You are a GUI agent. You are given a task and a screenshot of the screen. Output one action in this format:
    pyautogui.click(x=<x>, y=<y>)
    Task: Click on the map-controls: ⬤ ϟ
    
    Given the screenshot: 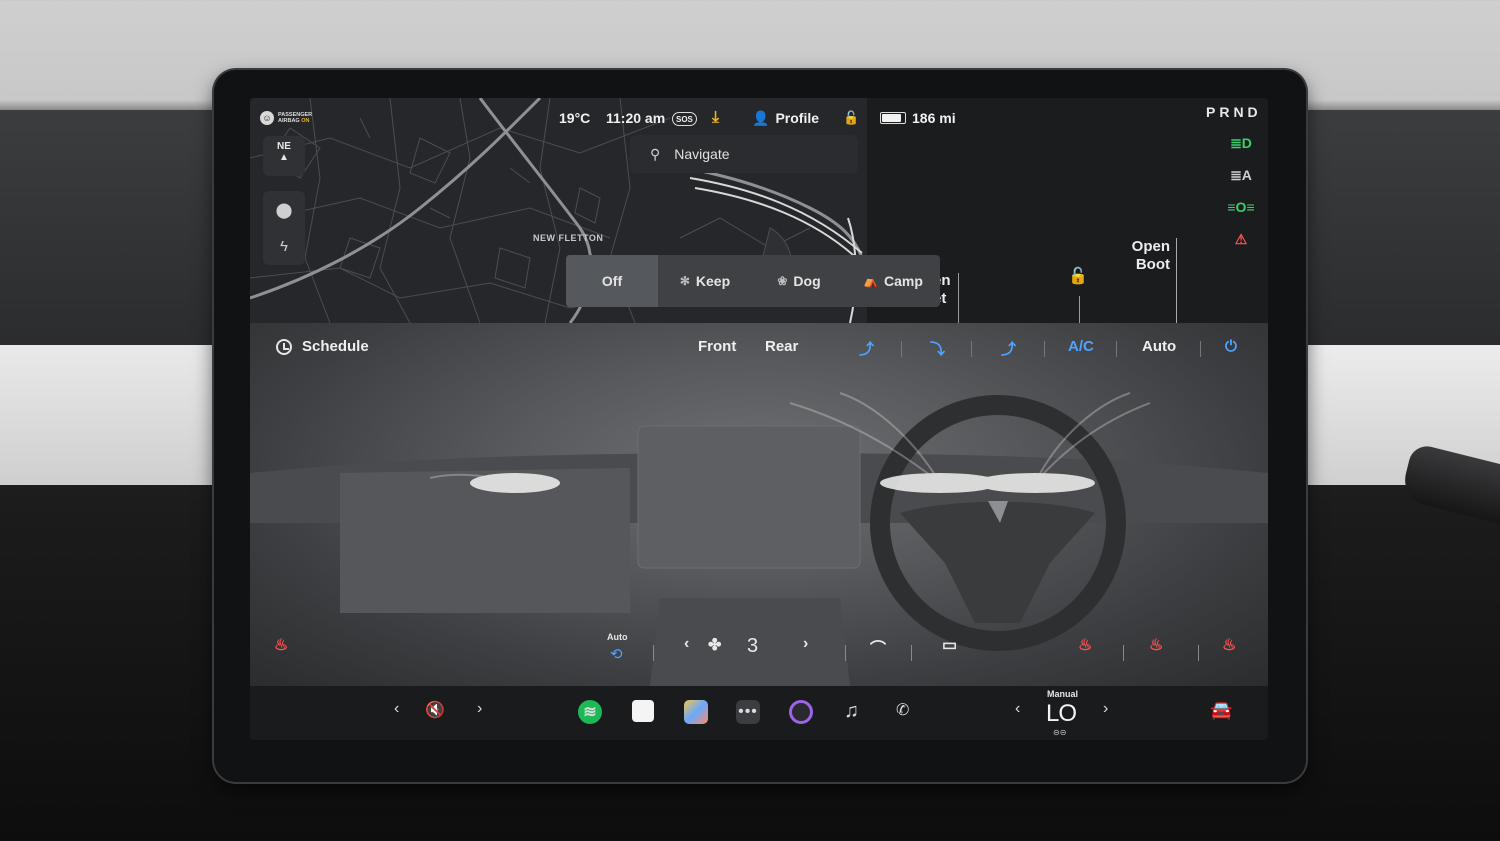 What is the action you would take?
    pyautogui.click(x=284, y=228)
    